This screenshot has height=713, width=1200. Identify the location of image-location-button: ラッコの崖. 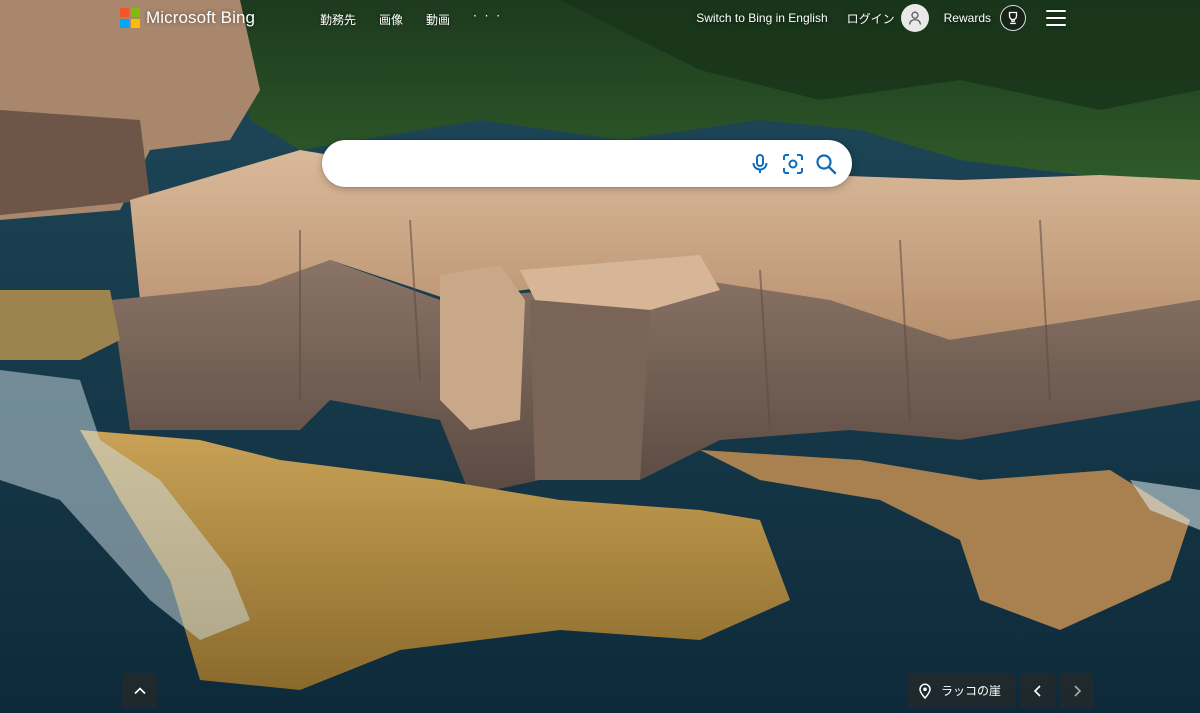
(961, 690).